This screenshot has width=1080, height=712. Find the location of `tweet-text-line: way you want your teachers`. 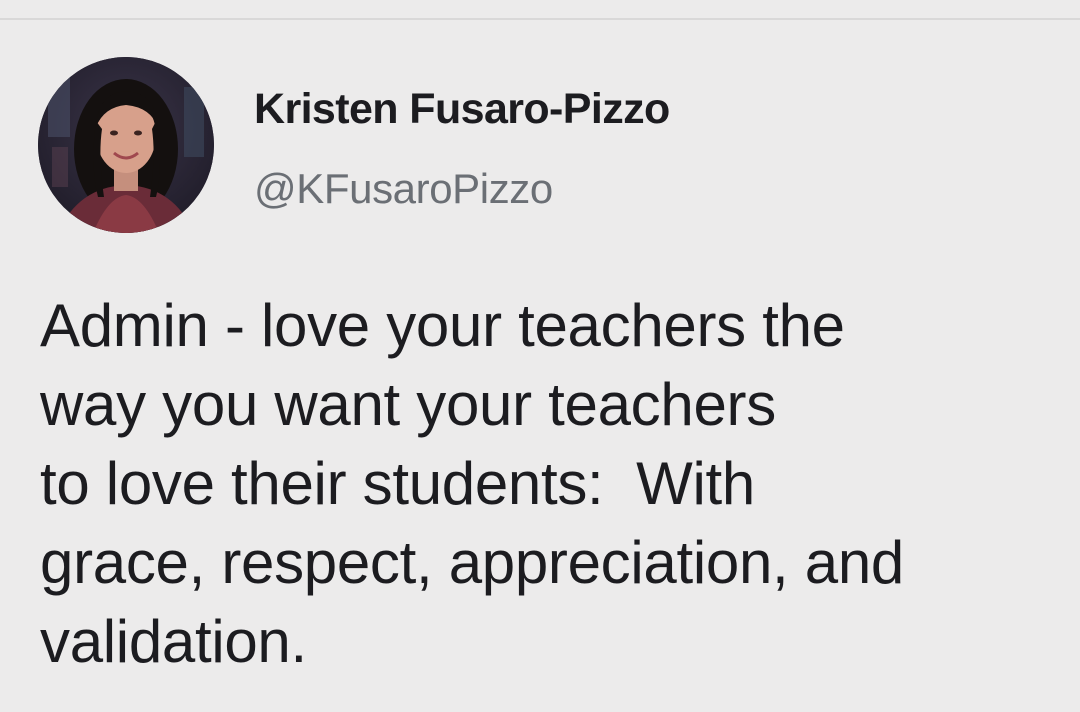

tweet-text-line: way you want your teachers is located at coordinates (408, 404).